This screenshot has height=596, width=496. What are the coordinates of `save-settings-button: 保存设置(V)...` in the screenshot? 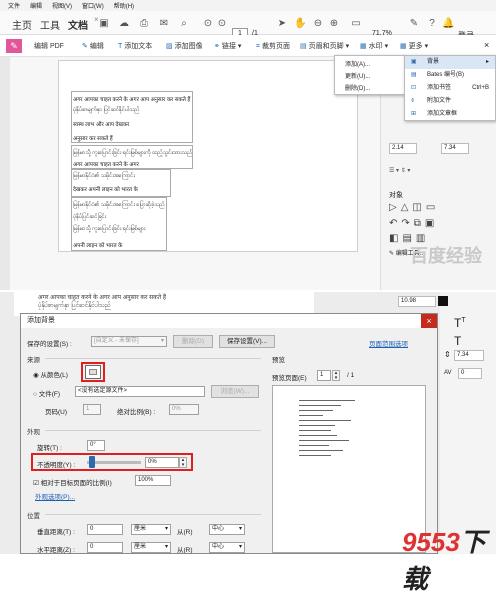 It's located at (247, 341).